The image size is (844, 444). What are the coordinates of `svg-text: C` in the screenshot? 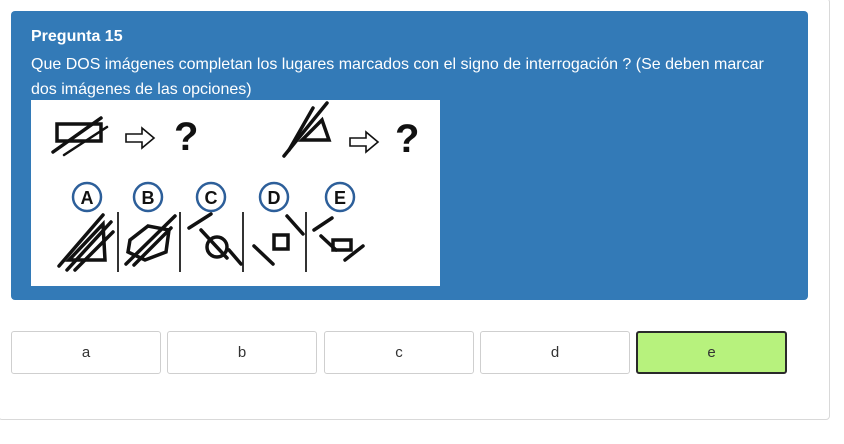 It's located at (211, 198).